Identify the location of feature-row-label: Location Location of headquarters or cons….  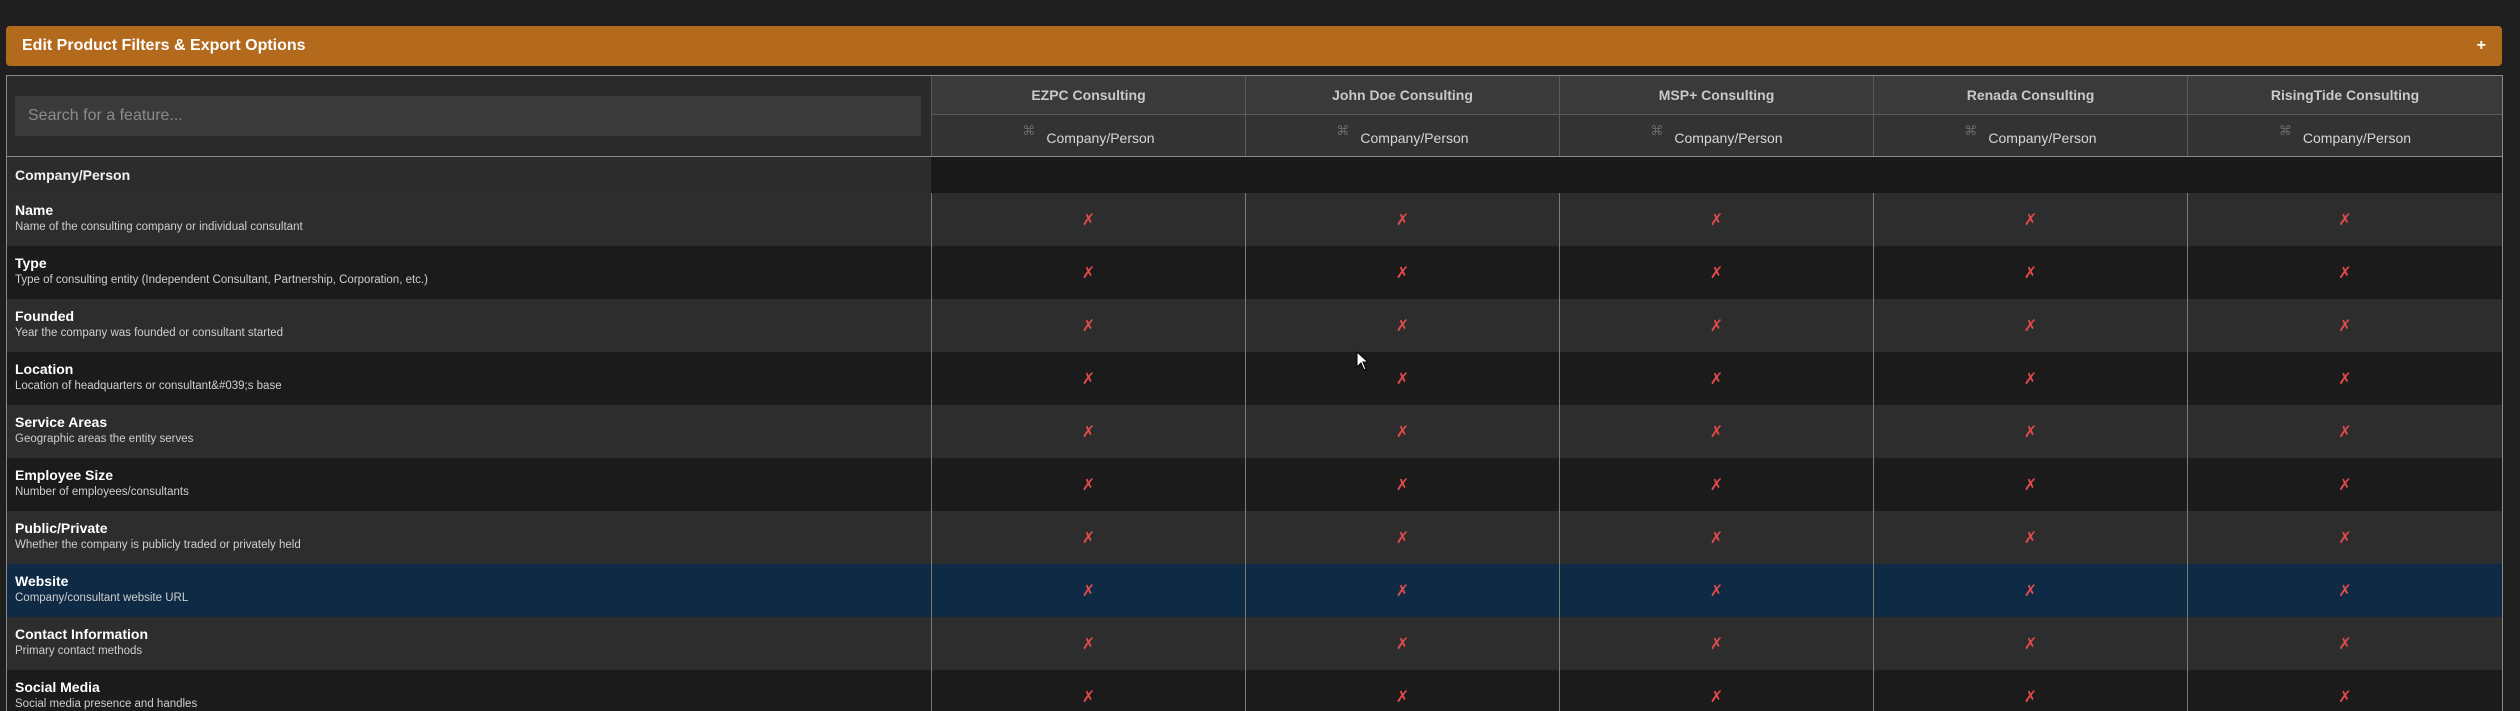
(469, 378).